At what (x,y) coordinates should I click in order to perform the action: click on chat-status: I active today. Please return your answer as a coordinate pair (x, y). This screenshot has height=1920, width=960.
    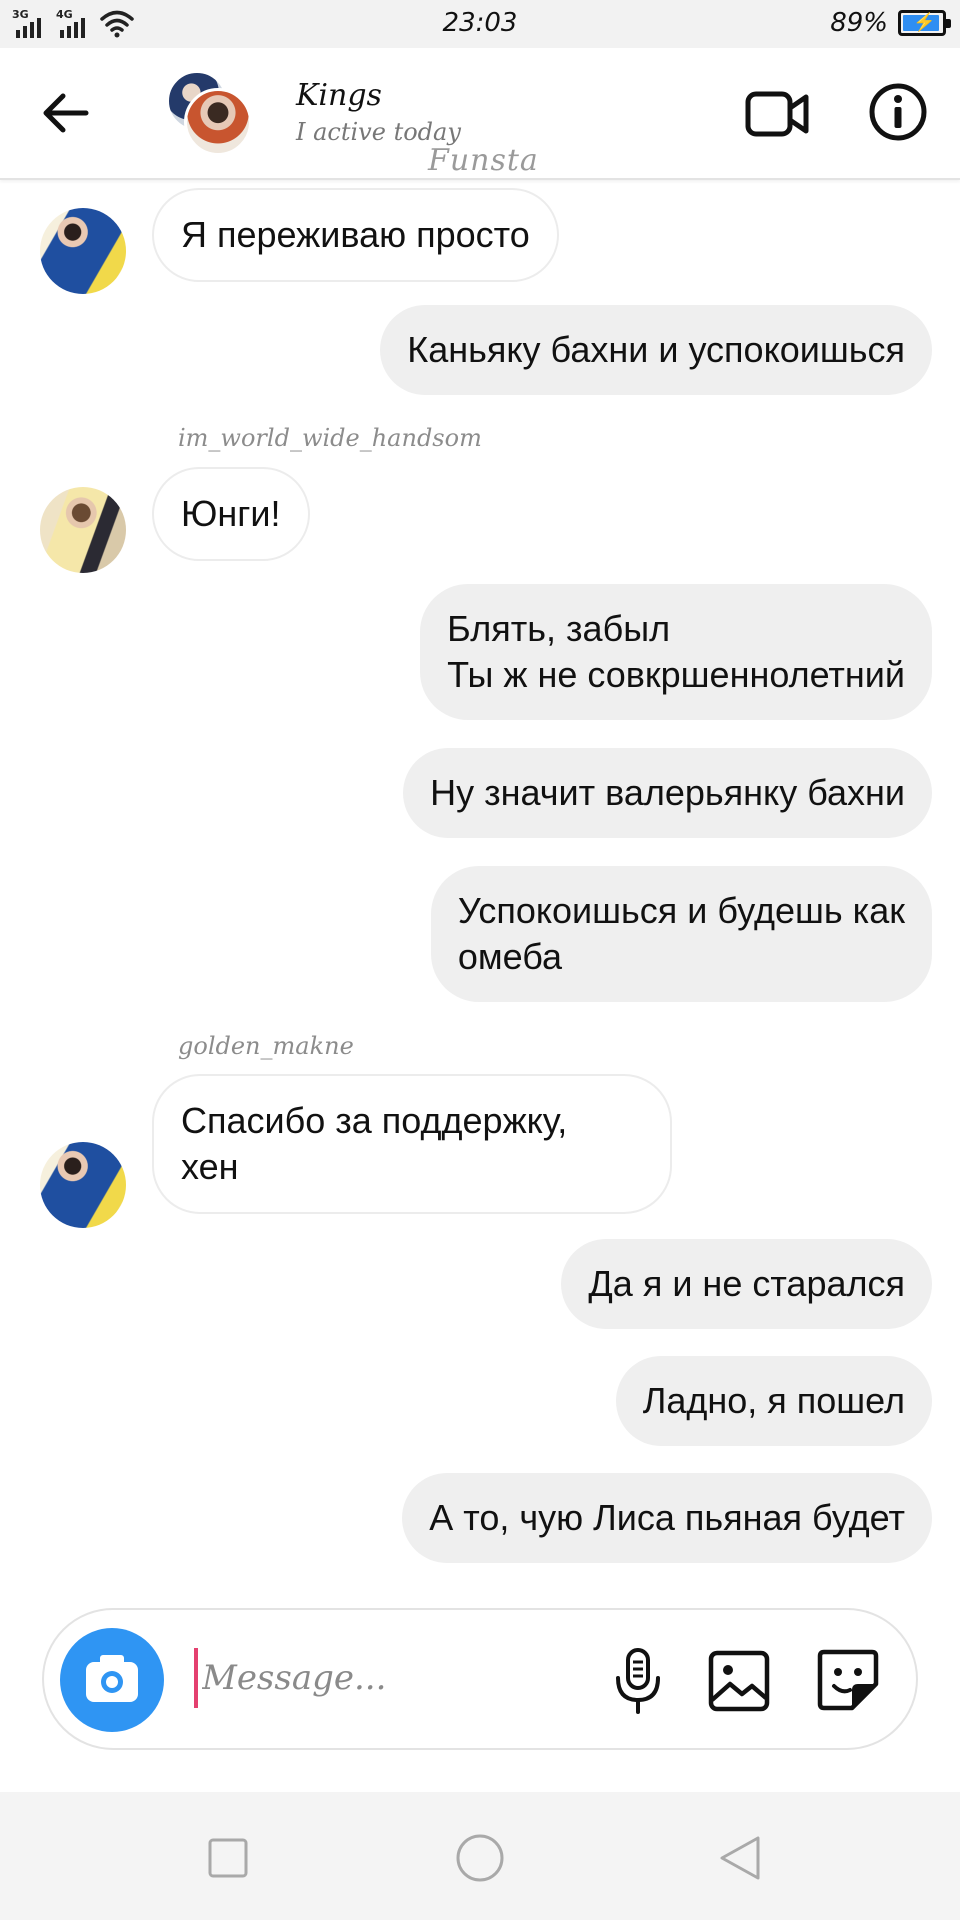
    Looking at the image, I should click on (378, 132).